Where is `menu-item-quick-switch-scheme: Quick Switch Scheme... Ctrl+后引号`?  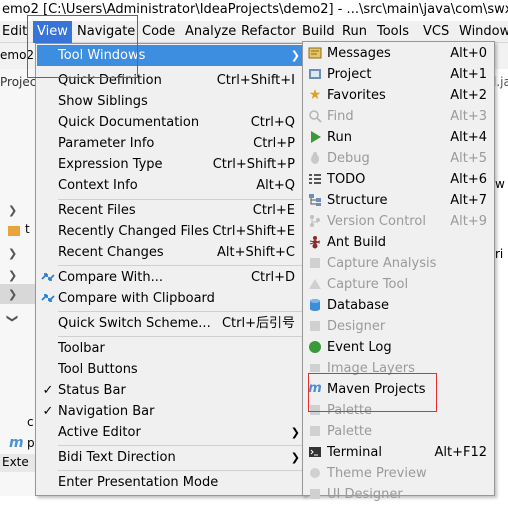
menu-item-quick-switch-scheme: Quick Switch Scheme... Ctrl+后引号 is located at coordinates (170, 323).